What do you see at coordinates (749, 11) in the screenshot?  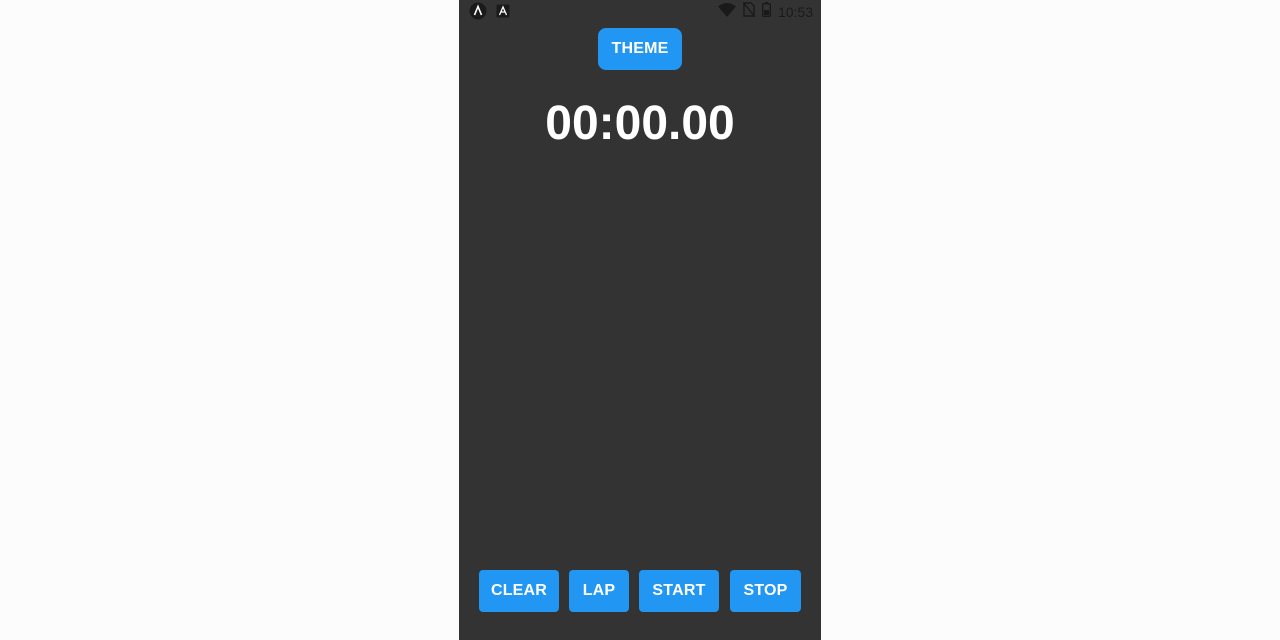 I see `no-sim-icon` at bounding box center [749, 11].